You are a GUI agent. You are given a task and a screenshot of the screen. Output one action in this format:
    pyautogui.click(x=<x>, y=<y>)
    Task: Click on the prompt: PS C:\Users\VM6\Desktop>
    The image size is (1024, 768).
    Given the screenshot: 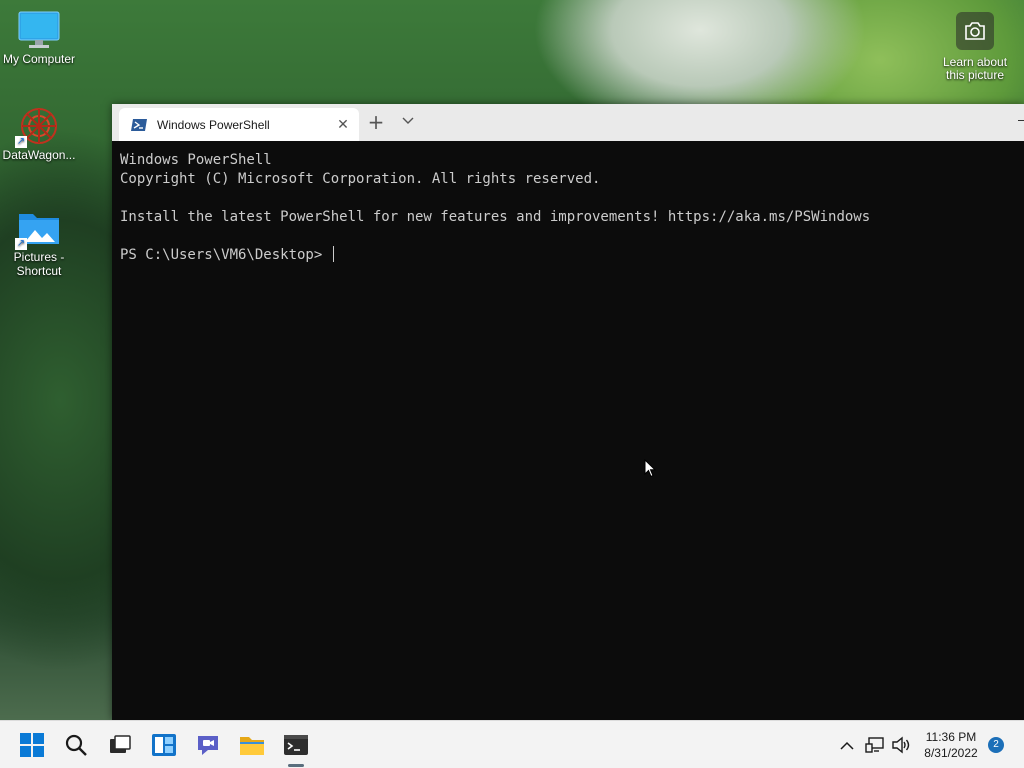 What is the action you would take?
    pyautogui.click(x=225, y=255)
    